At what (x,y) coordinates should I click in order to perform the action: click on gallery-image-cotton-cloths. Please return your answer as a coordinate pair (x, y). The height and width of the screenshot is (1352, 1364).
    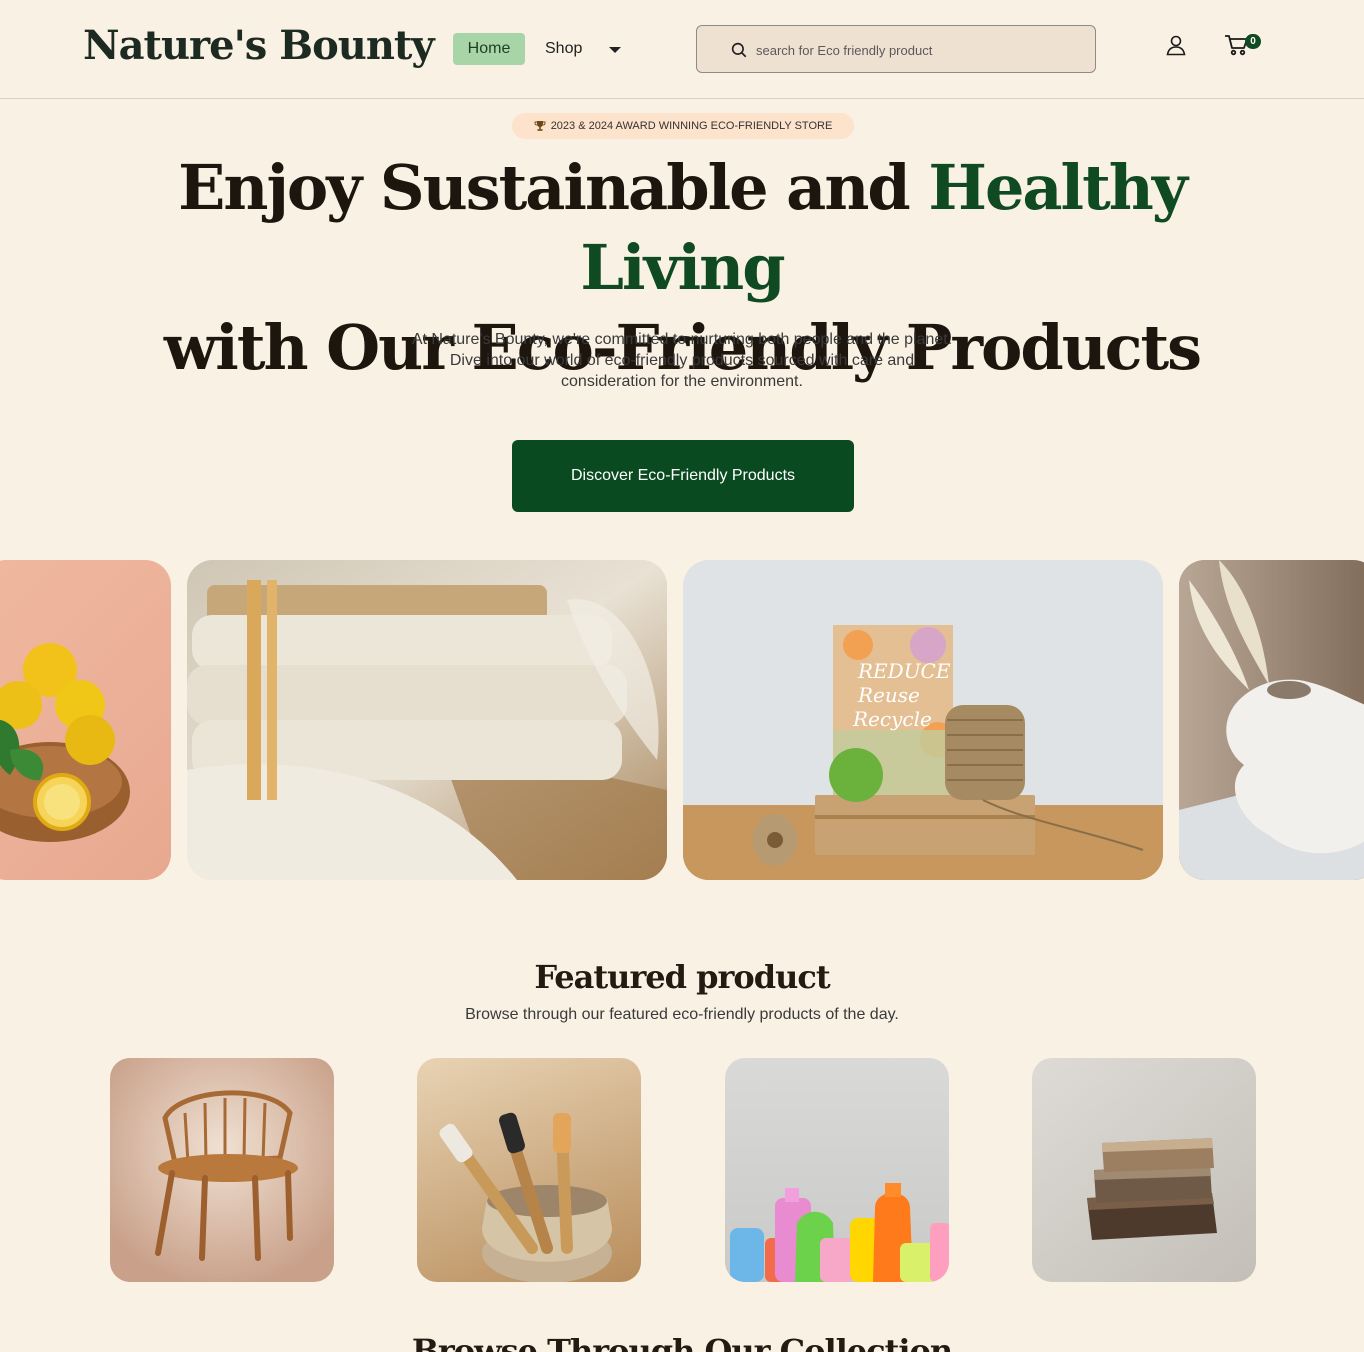
    Looking at the image, I should click on (427, 720).